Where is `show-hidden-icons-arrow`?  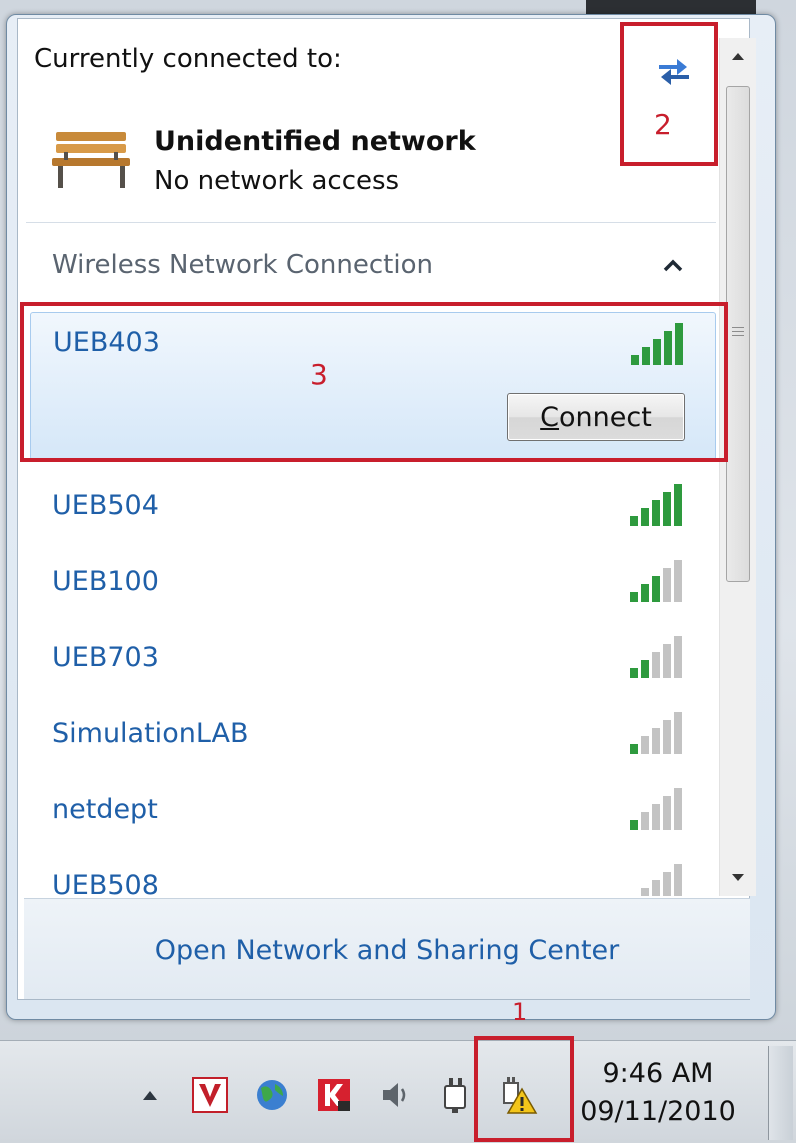
show-hidden-icons-arrow is located at coordinates (150, 1095).